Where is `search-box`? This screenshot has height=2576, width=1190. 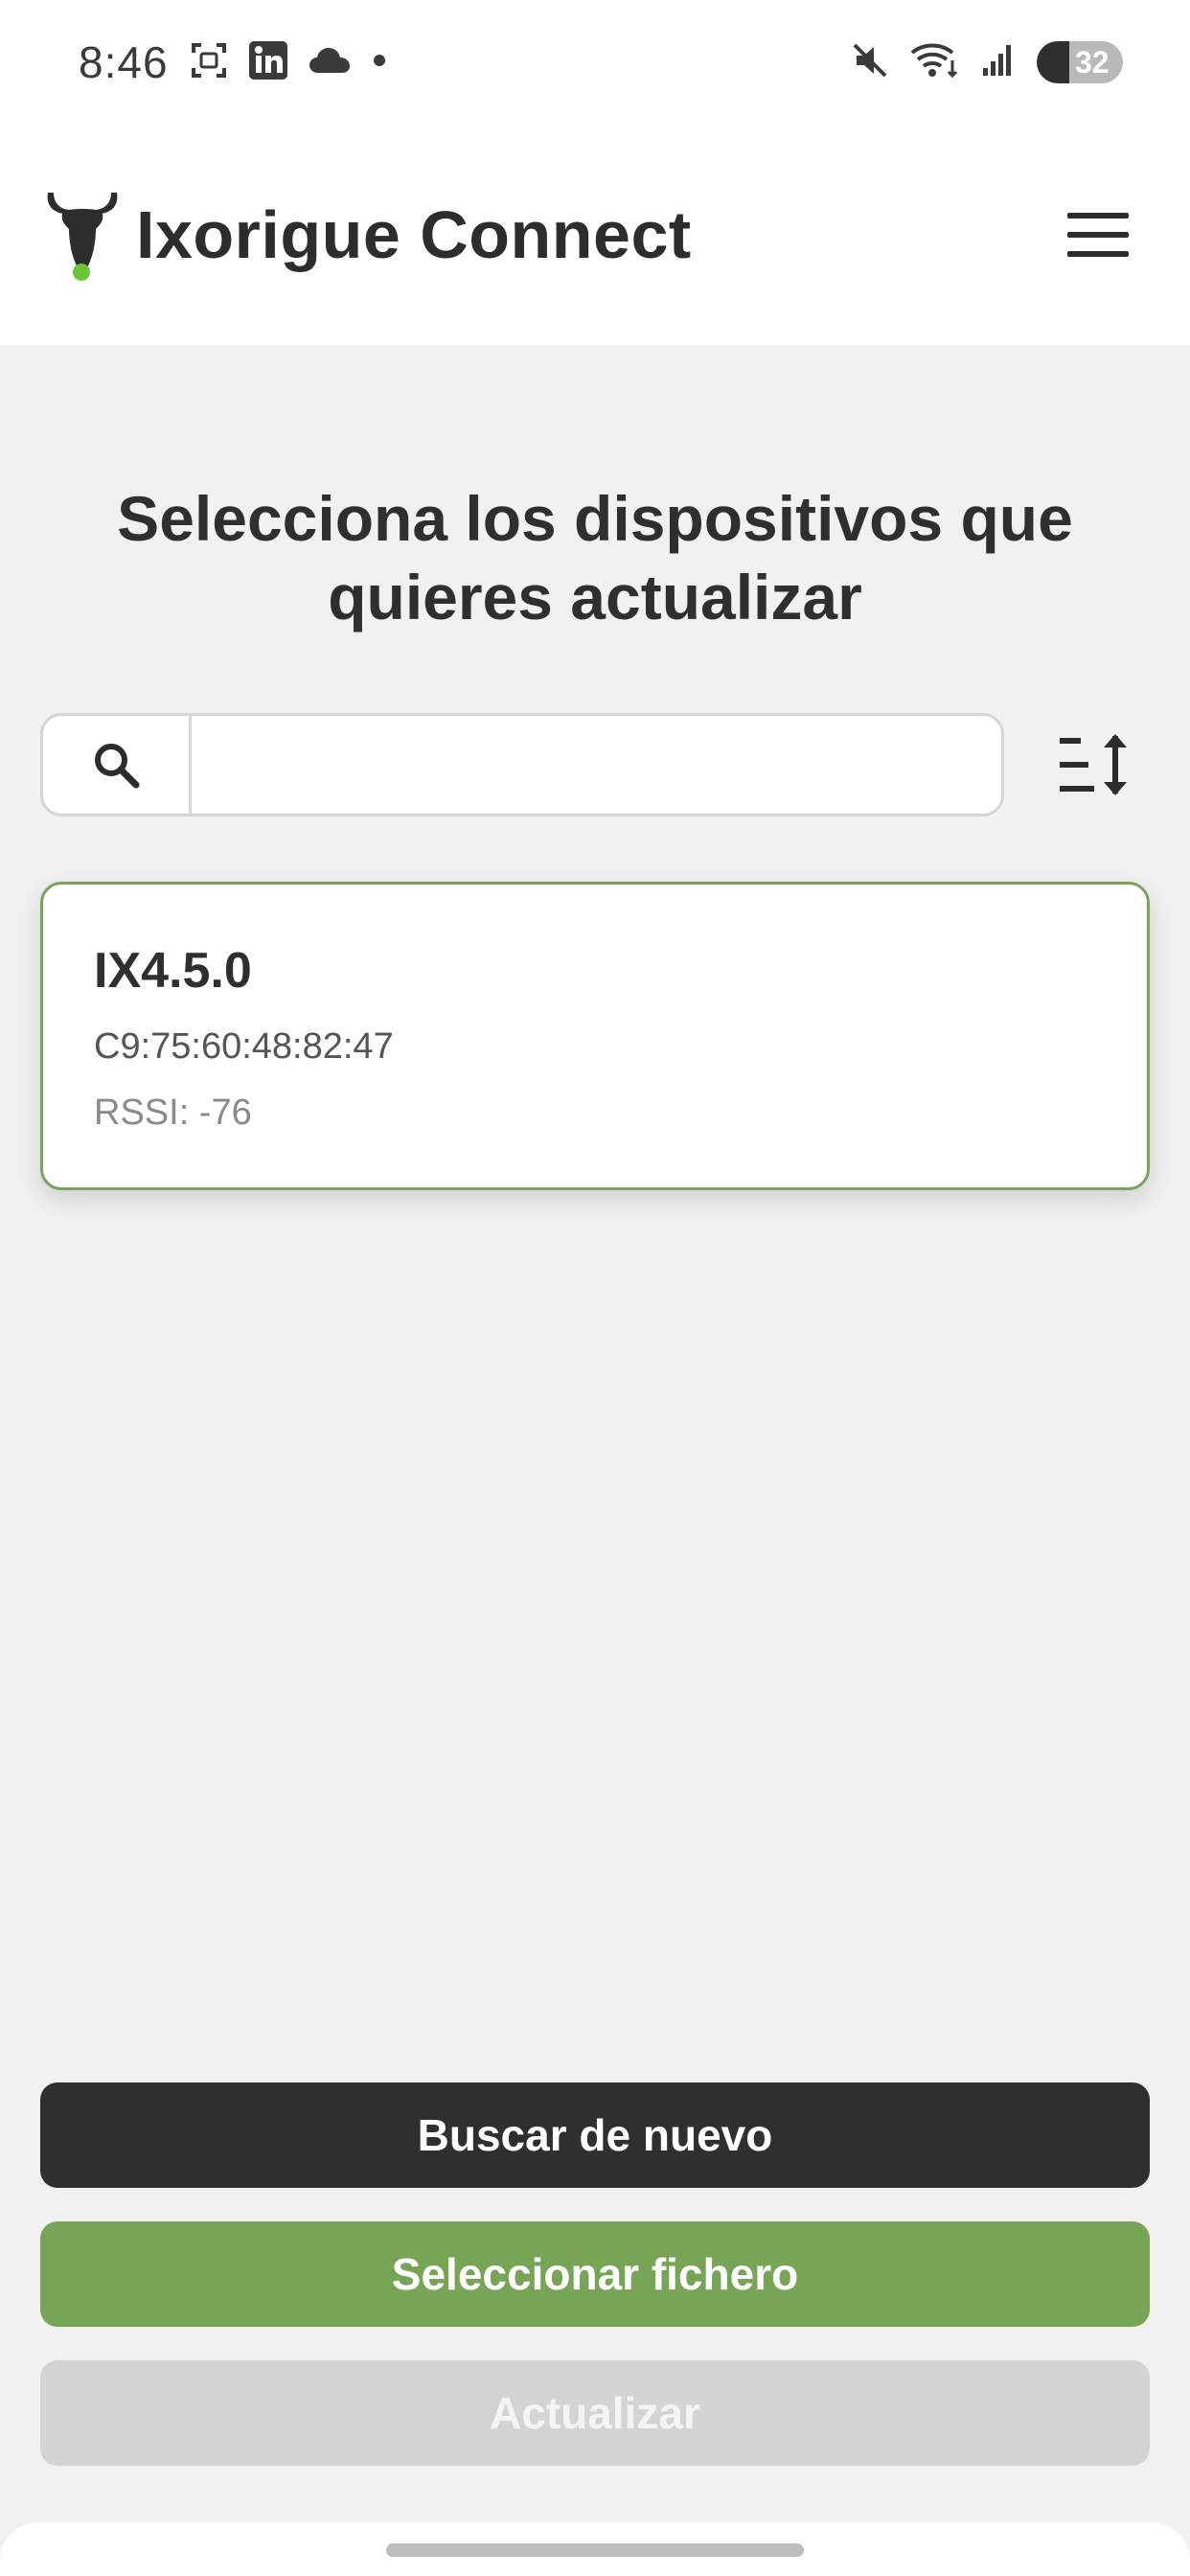 search-box is located at coordinates (522, 764).